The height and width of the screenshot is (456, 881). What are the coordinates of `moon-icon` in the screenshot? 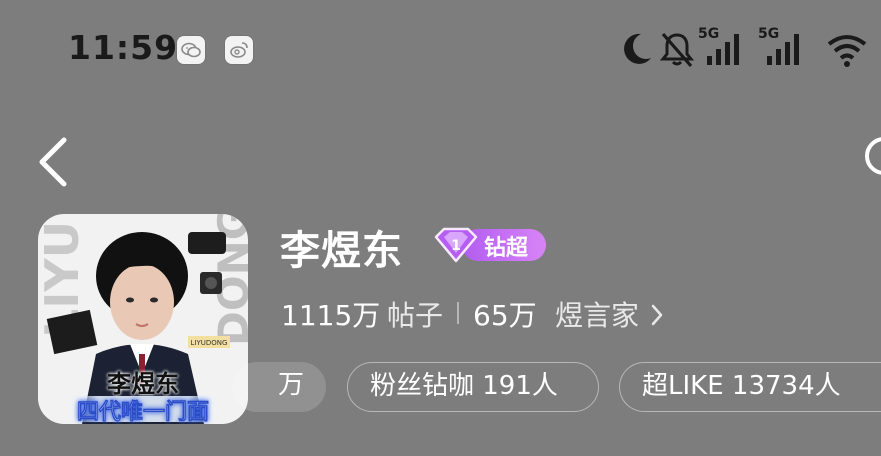 It's located at (637, 48).